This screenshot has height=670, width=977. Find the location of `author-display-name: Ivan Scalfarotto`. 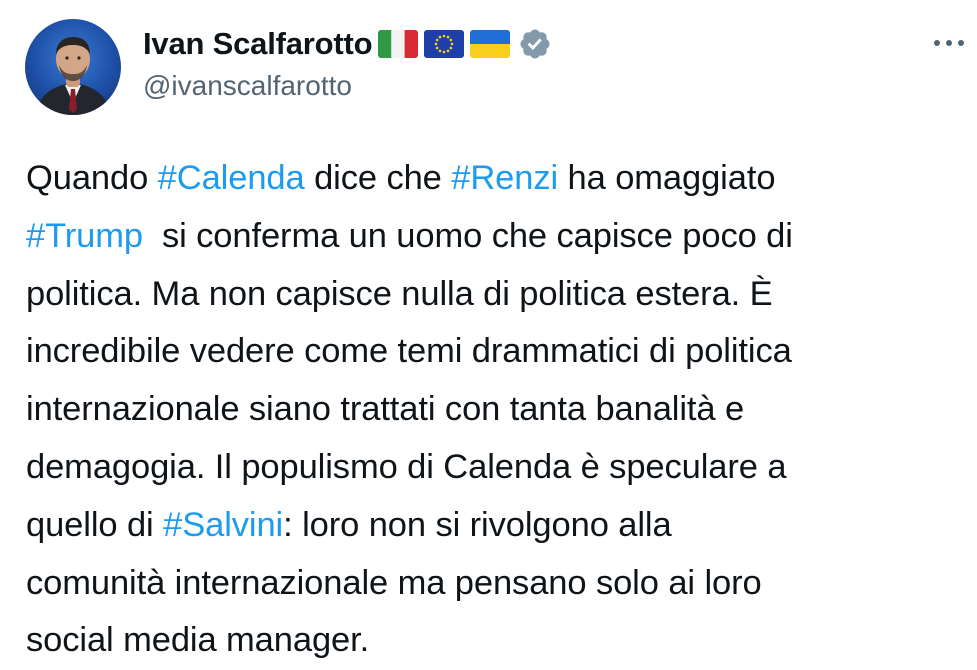

author-display-name: Ivan Scalfarotto is located at coordinates (258, 44).